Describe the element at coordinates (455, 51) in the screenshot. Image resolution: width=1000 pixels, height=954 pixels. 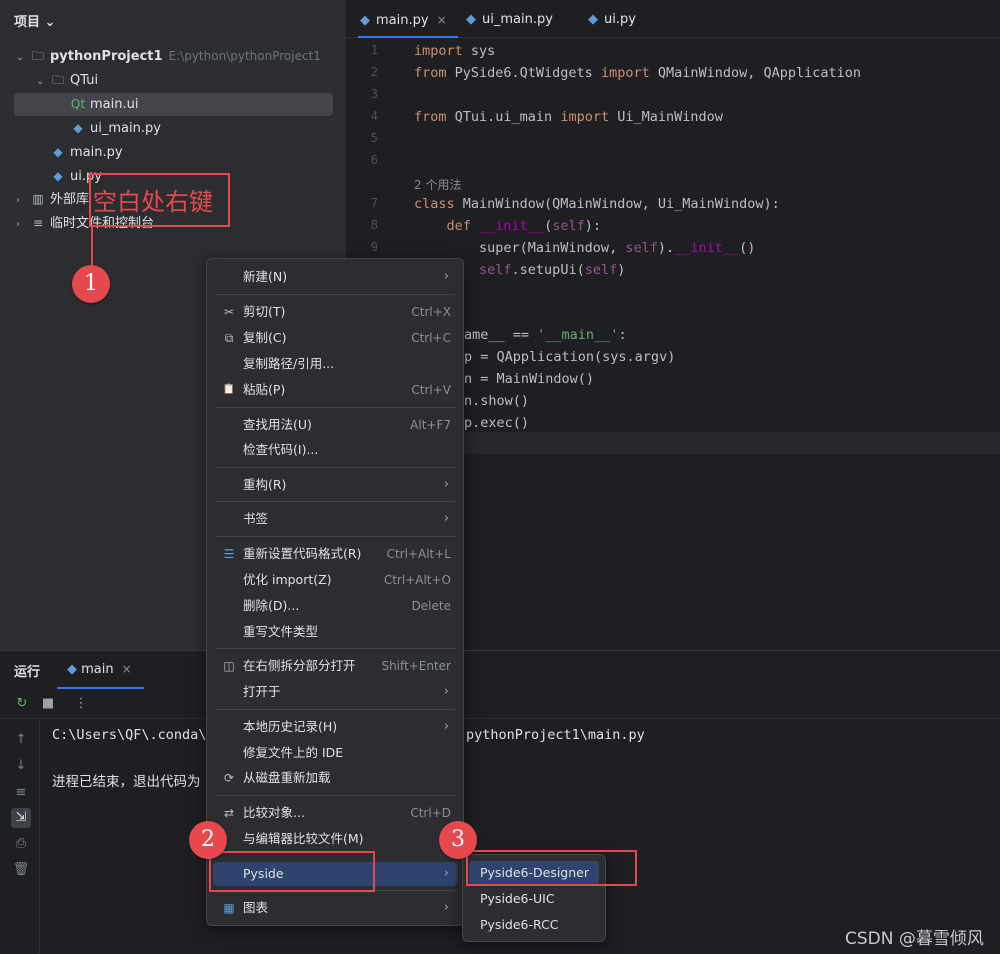
I see `code-line: import sys` at that location.